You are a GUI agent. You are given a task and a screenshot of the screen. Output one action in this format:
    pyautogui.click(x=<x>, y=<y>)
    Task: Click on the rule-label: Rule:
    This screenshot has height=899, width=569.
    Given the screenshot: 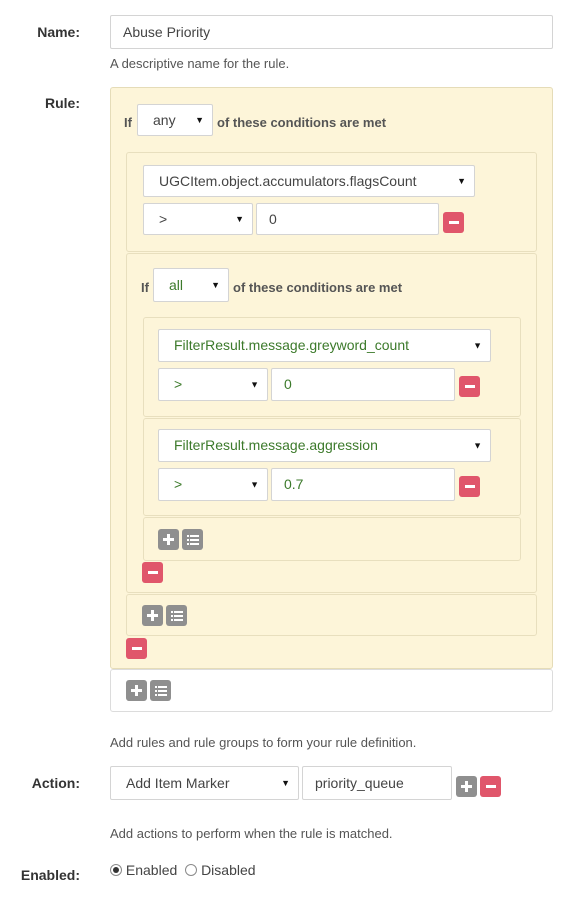 What is the action you would take?
    pyautogui.click(x=62, y=103)
    